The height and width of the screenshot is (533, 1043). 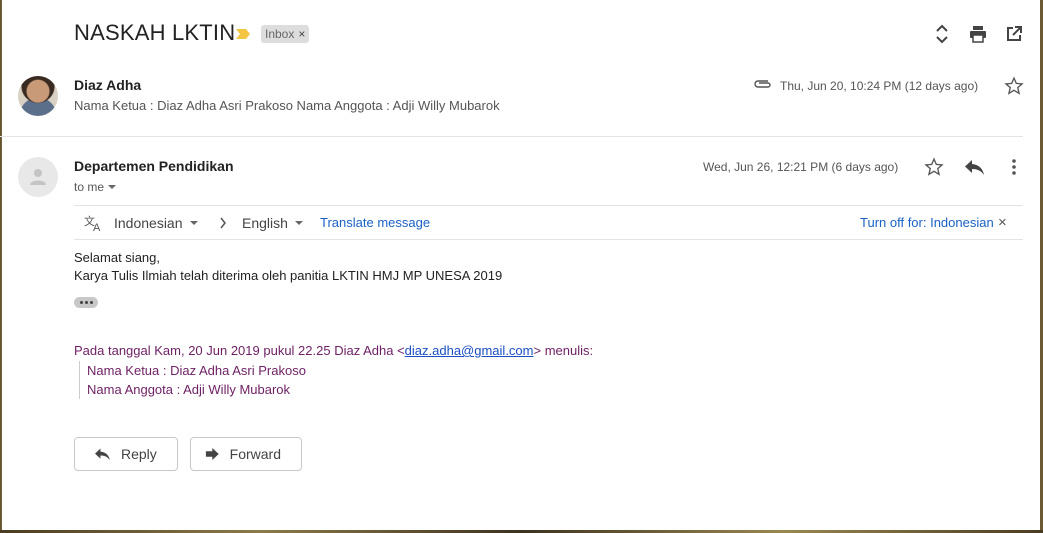 I want to click on message-date: Thu, Jun 20, 10:24 PM (12 days ago), so click(x=879, y=86).